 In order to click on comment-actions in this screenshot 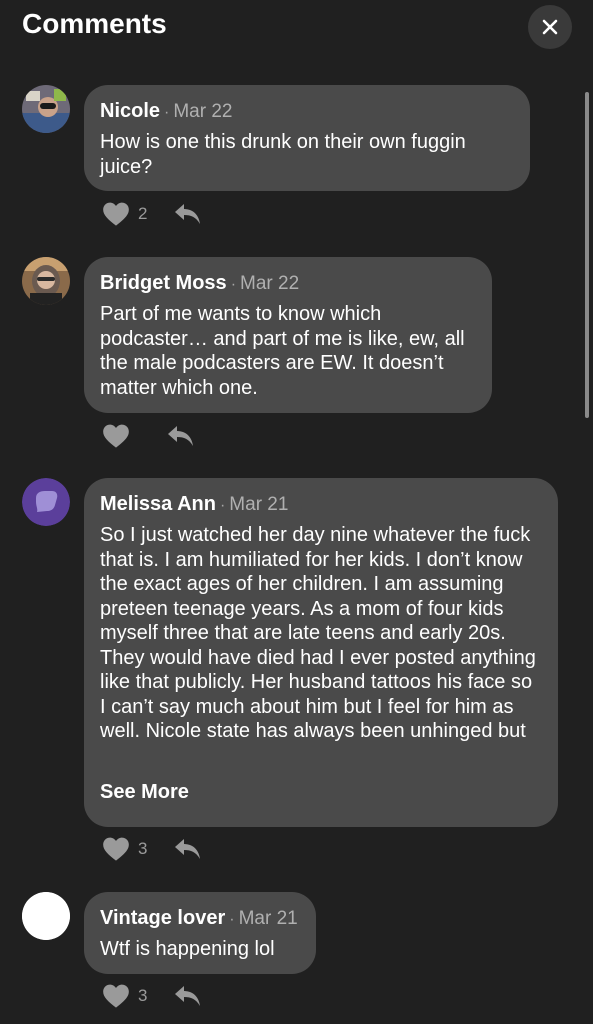, I will do `click(149, 436)`.